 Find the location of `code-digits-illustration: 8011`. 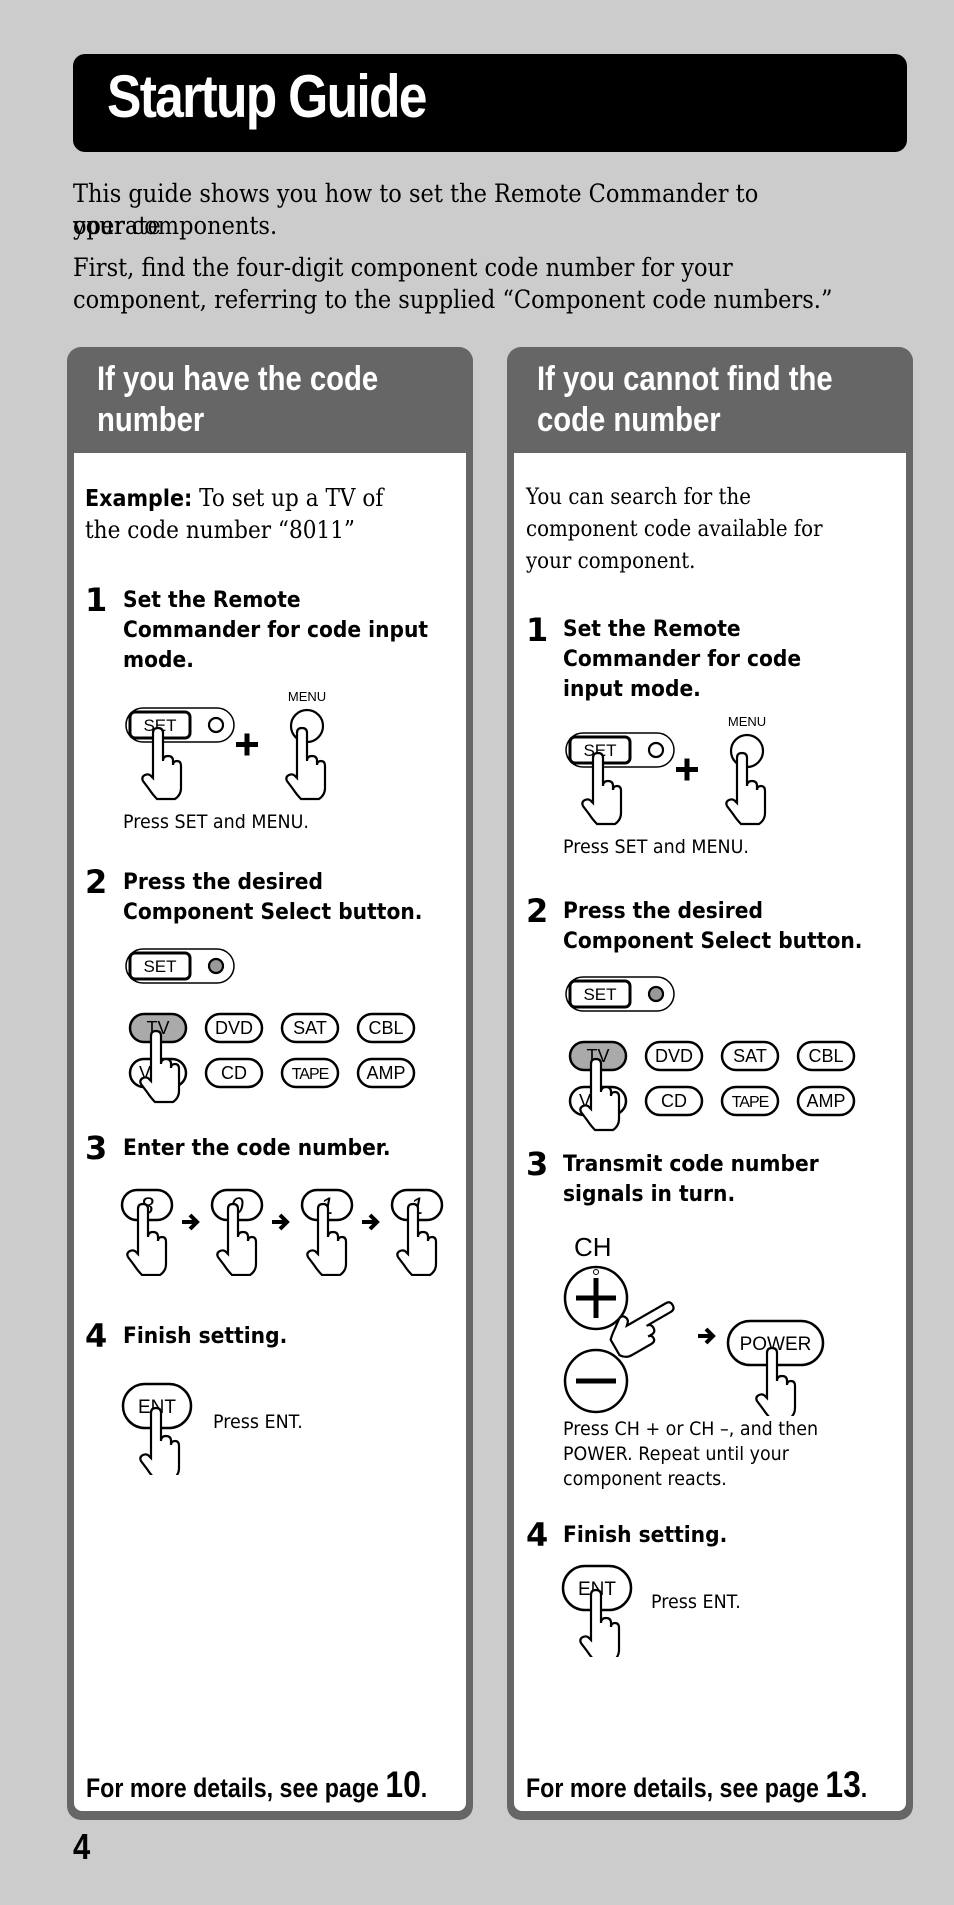

code-digits-illustration: 8011 is located at coordinates (282, 1232).